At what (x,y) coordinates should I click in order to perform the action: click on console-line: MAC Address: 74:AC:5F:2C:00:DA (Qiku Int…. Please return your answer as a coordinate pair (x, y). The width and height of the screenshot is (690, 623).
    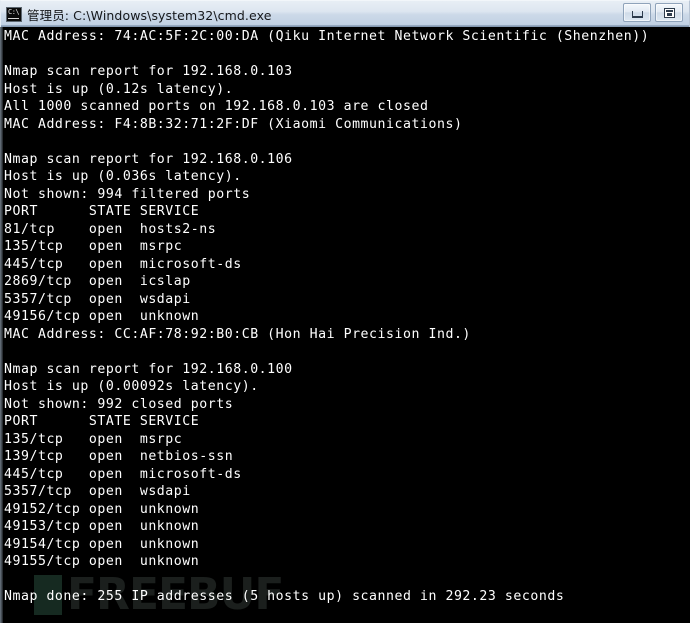
    Looking at the image, I should click on (327, 36).